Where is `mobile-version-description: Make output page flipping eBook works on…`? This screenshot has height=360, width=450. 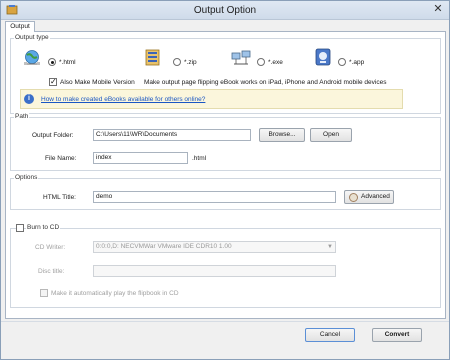 mobile-version-description: Make output page flipping eBook works on… is located at coordinates (265, 82).